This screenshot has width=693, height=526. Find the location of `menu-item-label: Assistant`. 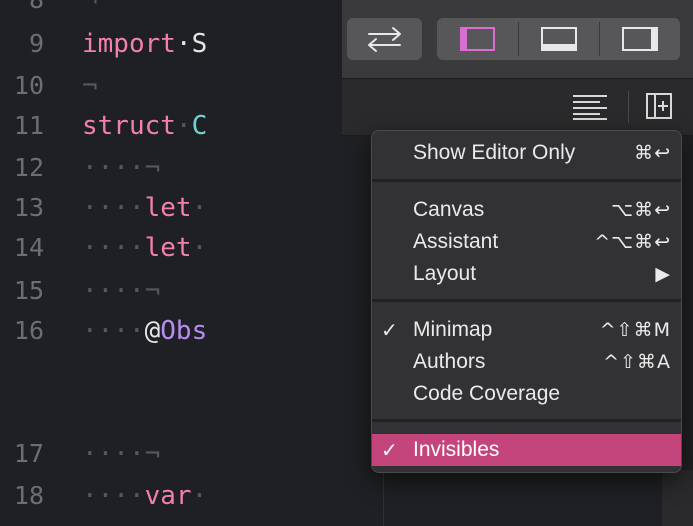

menu-item-label: Assistant is located at coordinates (456, 241).